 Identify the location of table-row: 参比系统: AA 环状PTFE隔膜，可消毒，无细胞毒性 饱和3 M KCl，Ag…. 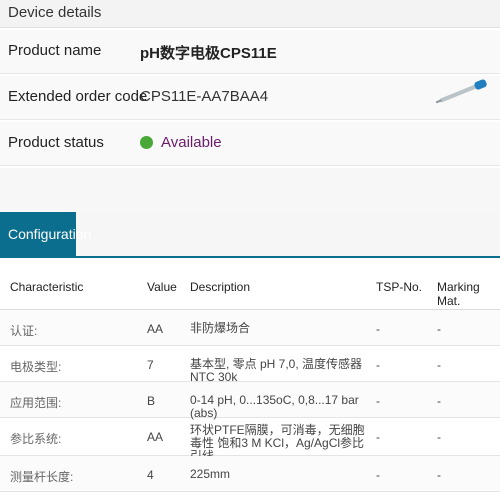
(250, 440).